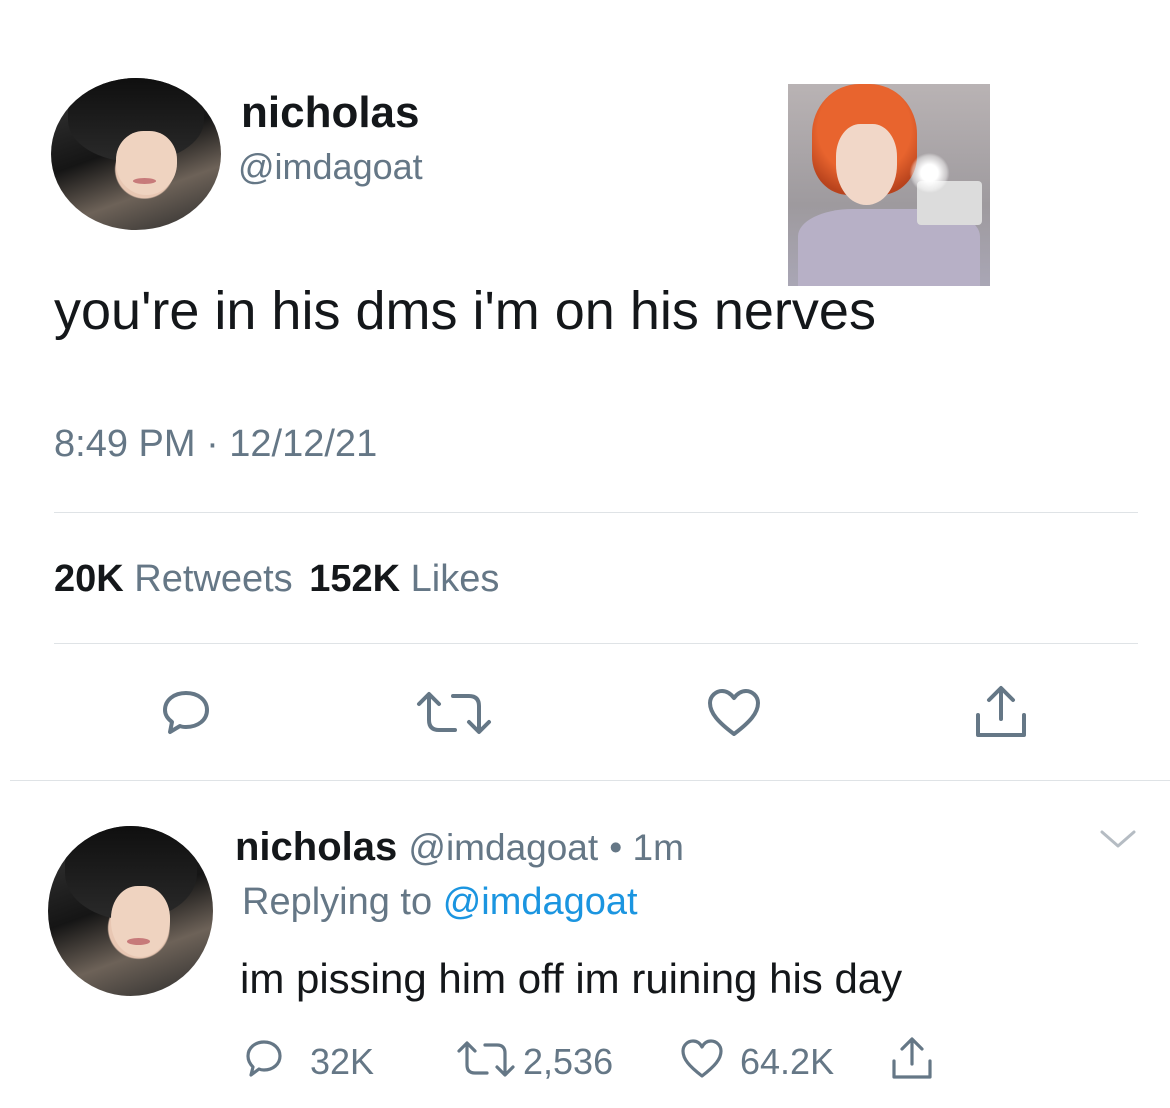 The width and height of the screenshot is (1170, 1108). What do you see at coordinates (503, 847) in the screenshot?
I see `reply-handle: @imdagoat` at bounding box center [503, 847].